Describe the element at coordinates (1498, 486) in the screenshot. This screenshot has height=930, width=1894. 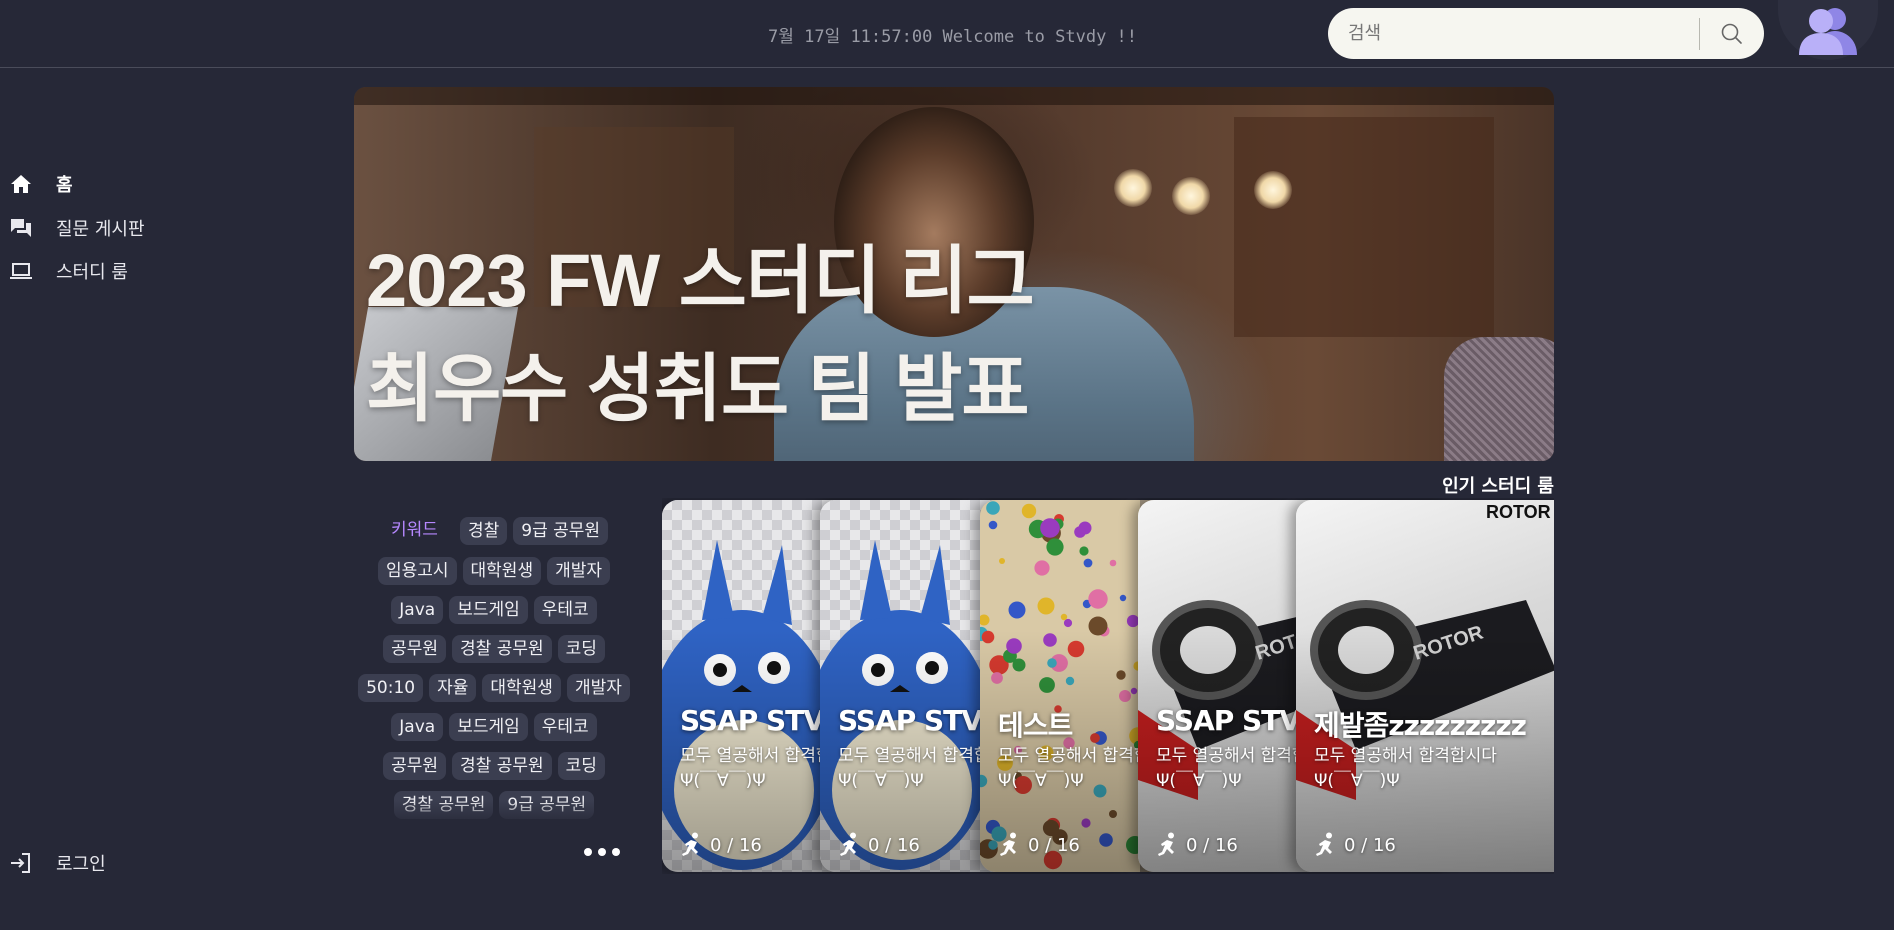
I see `popular-rooms-title: 인기 스터디 룸` at that location.